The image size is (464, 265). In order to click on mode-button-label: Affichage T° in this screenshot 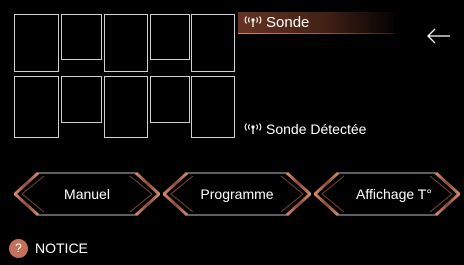, I will do `click(394, 194)`.